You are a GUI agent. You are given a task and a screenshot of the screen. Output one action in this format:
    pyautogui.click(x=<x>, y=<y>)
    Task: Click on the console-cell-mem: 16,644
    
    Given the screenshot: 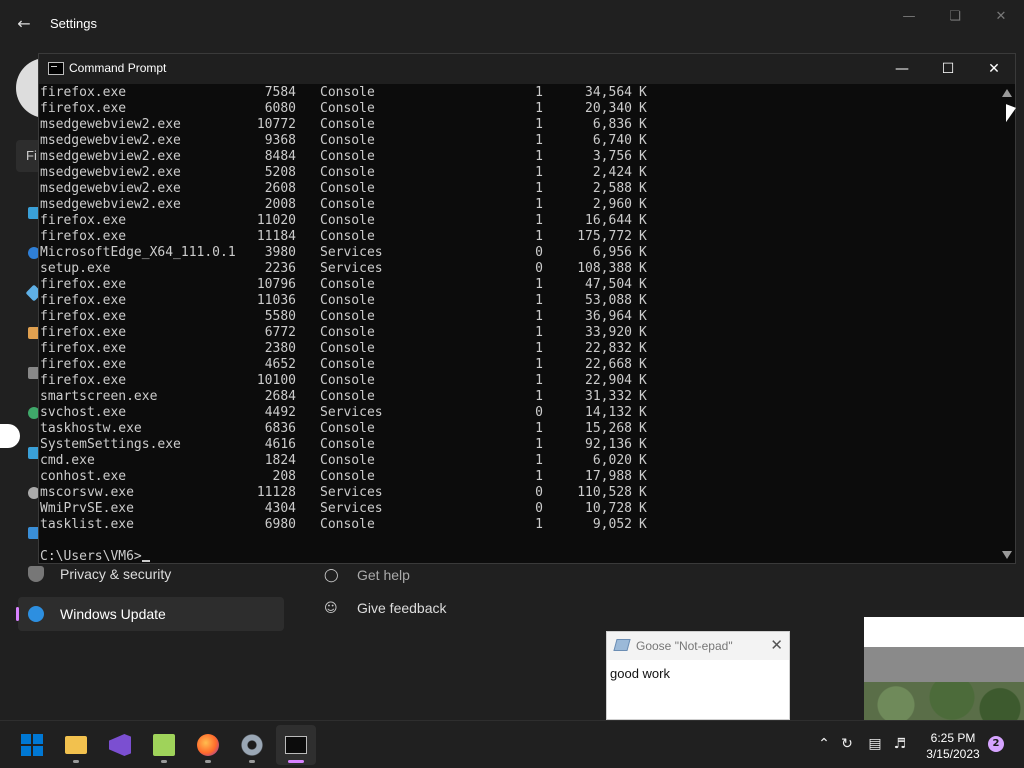 What is the action you would take?
    pyautogui.click(x=608, y=220)
    